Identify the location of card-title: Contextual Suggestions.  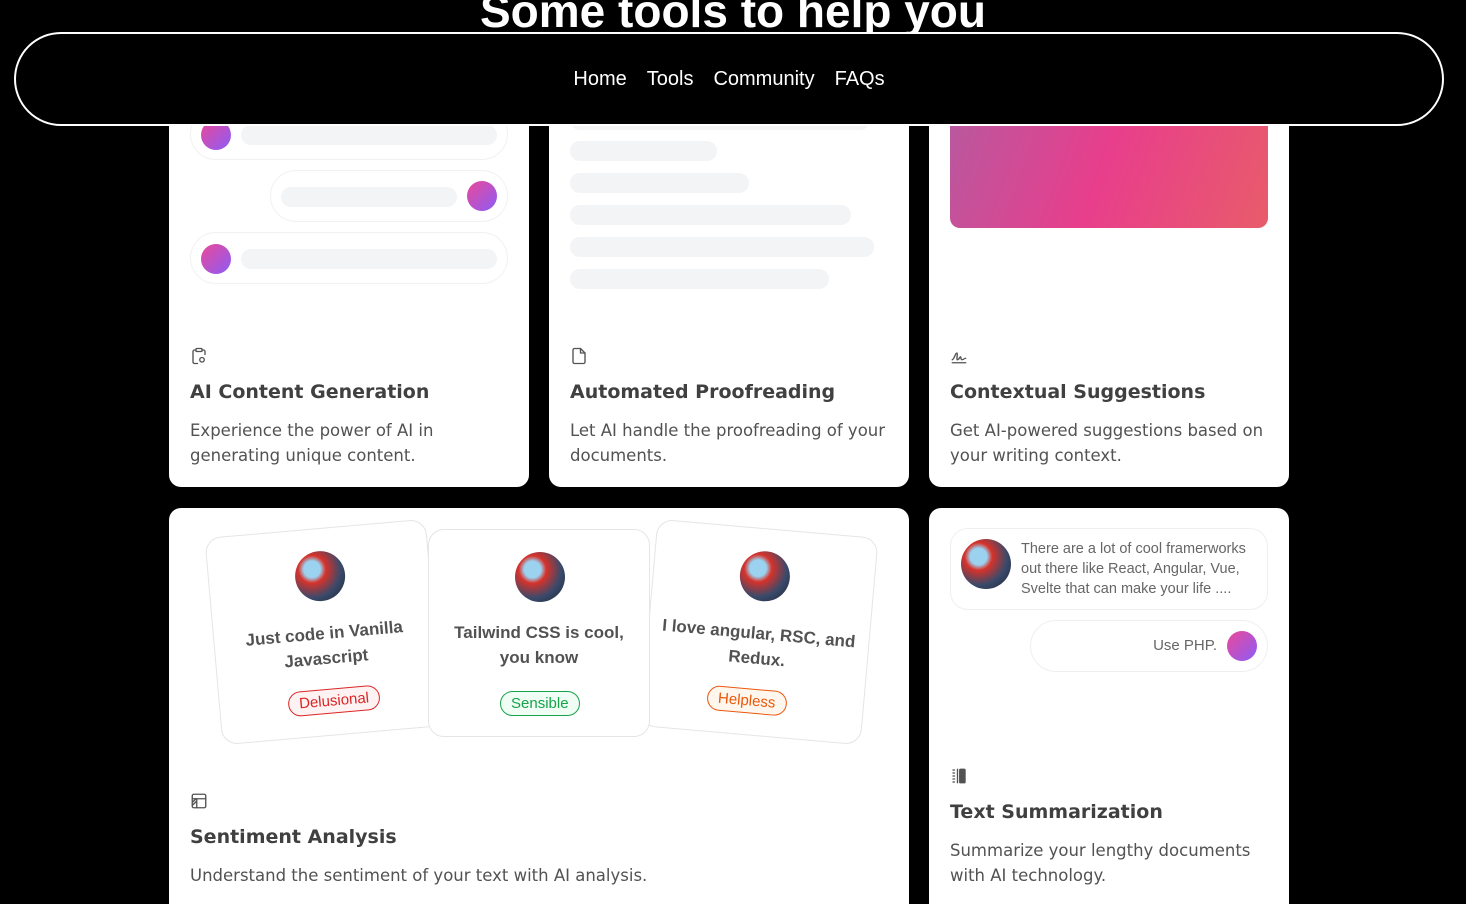
(1078, 392).